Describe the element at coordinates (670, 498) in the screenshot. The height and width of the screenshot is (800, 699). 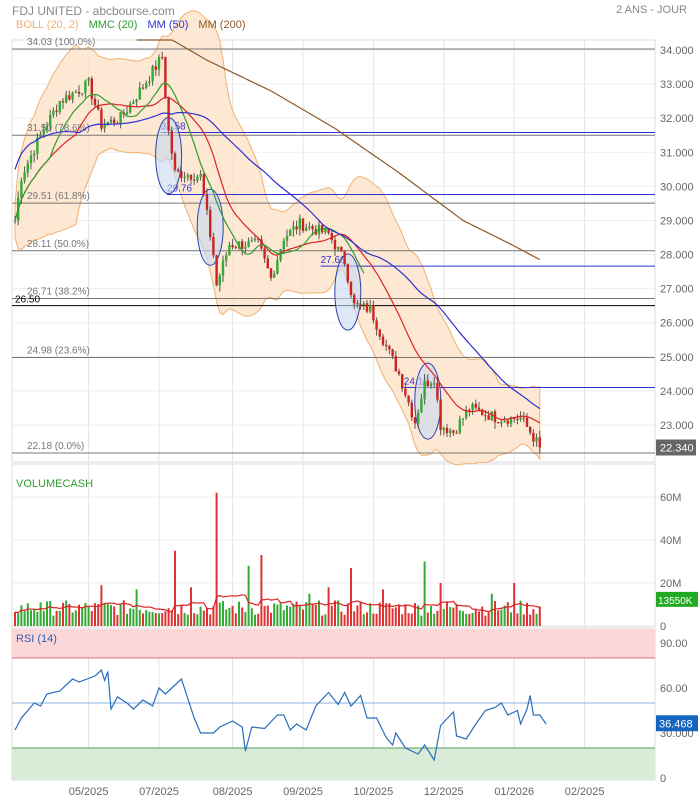
I see `y-tick-label: 60M` at that location.